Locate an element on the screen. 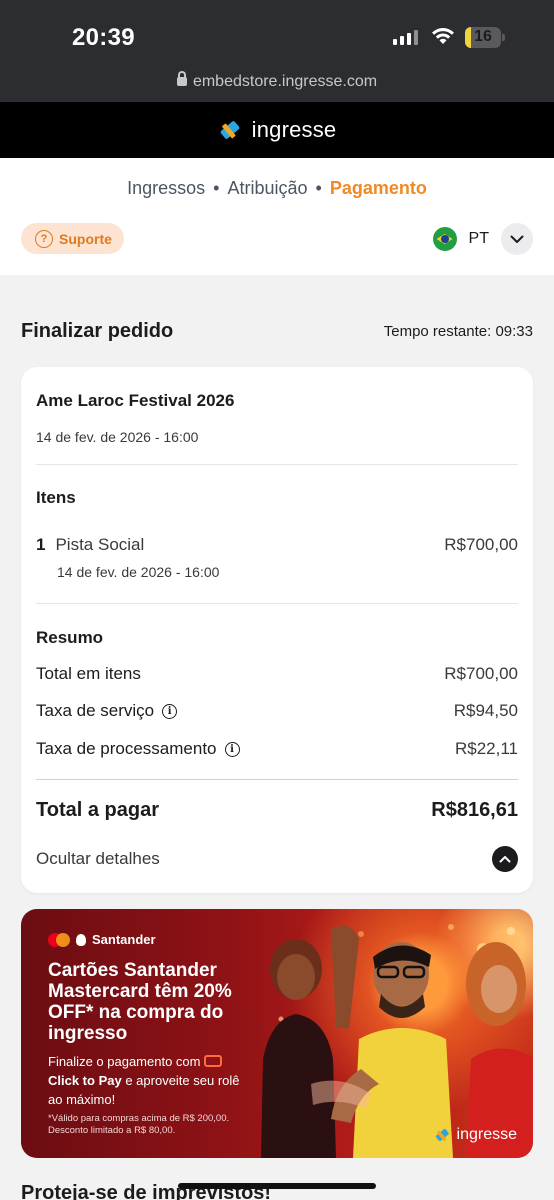  battery-icon: 16 is located at coordinates (485, 37).